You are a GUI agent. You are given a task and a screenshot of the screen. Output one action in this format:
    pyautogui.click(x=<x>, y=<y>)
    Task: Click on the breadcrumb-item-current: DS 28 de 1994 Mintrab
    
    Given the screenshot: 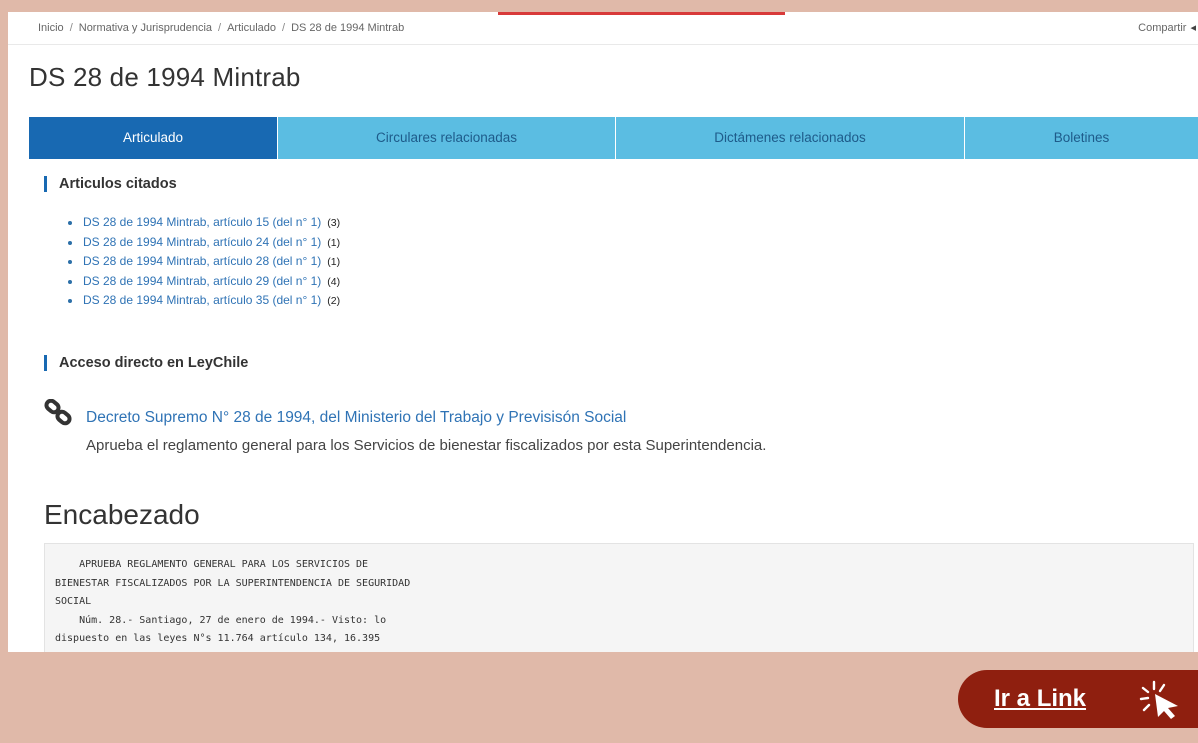 What is the action you would take?
    pyautogui.click(x=348, y=28)
    